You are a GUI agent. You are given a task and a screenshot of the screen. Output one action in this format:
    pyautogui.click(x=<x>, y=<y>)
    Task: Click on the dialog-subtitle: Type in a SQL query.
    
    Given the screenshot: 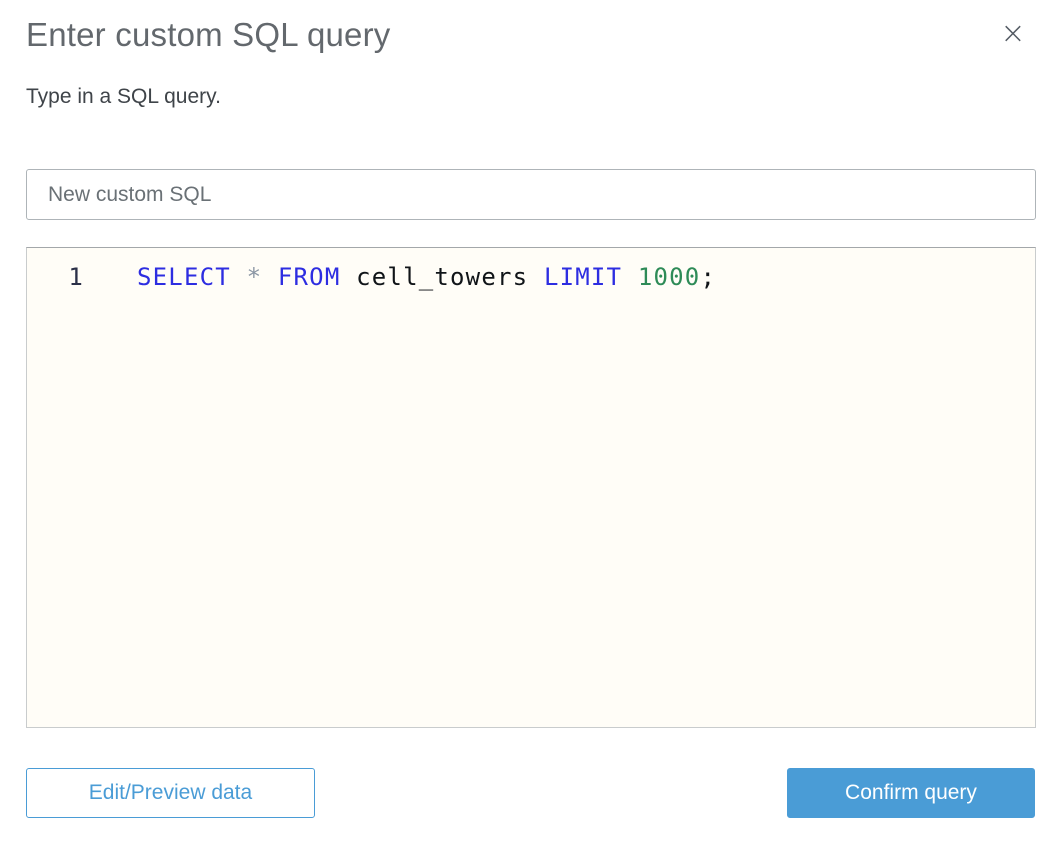 What is the action you would take?
    pyautogui.click(x=123, y=96)
    